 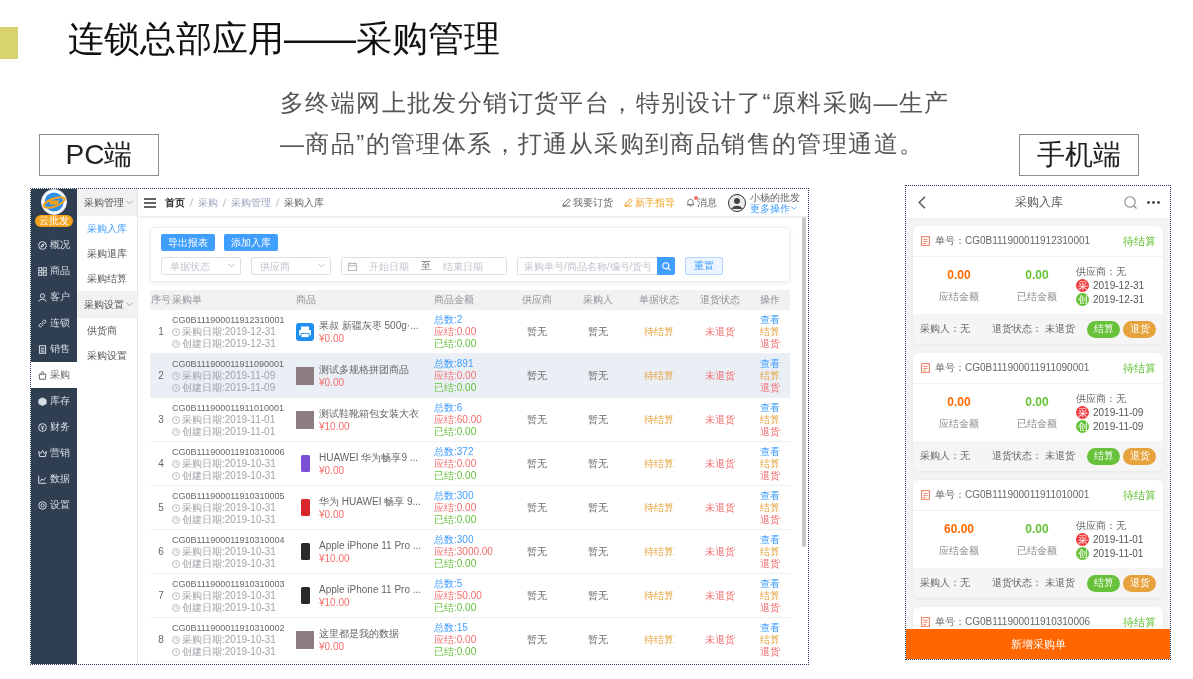 What do you see at coordinates (107, 355) in the screenshot?
I see `submenu-item: 采购设置` at bounding box center [107, 355].